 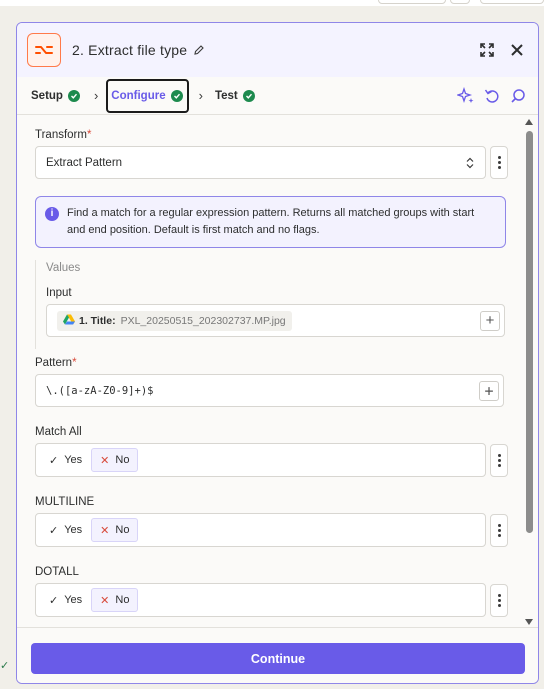 What do you see at coordinates (518, 96) in the screenshot?
I see `search-icon` at bounding box center [518, 96].